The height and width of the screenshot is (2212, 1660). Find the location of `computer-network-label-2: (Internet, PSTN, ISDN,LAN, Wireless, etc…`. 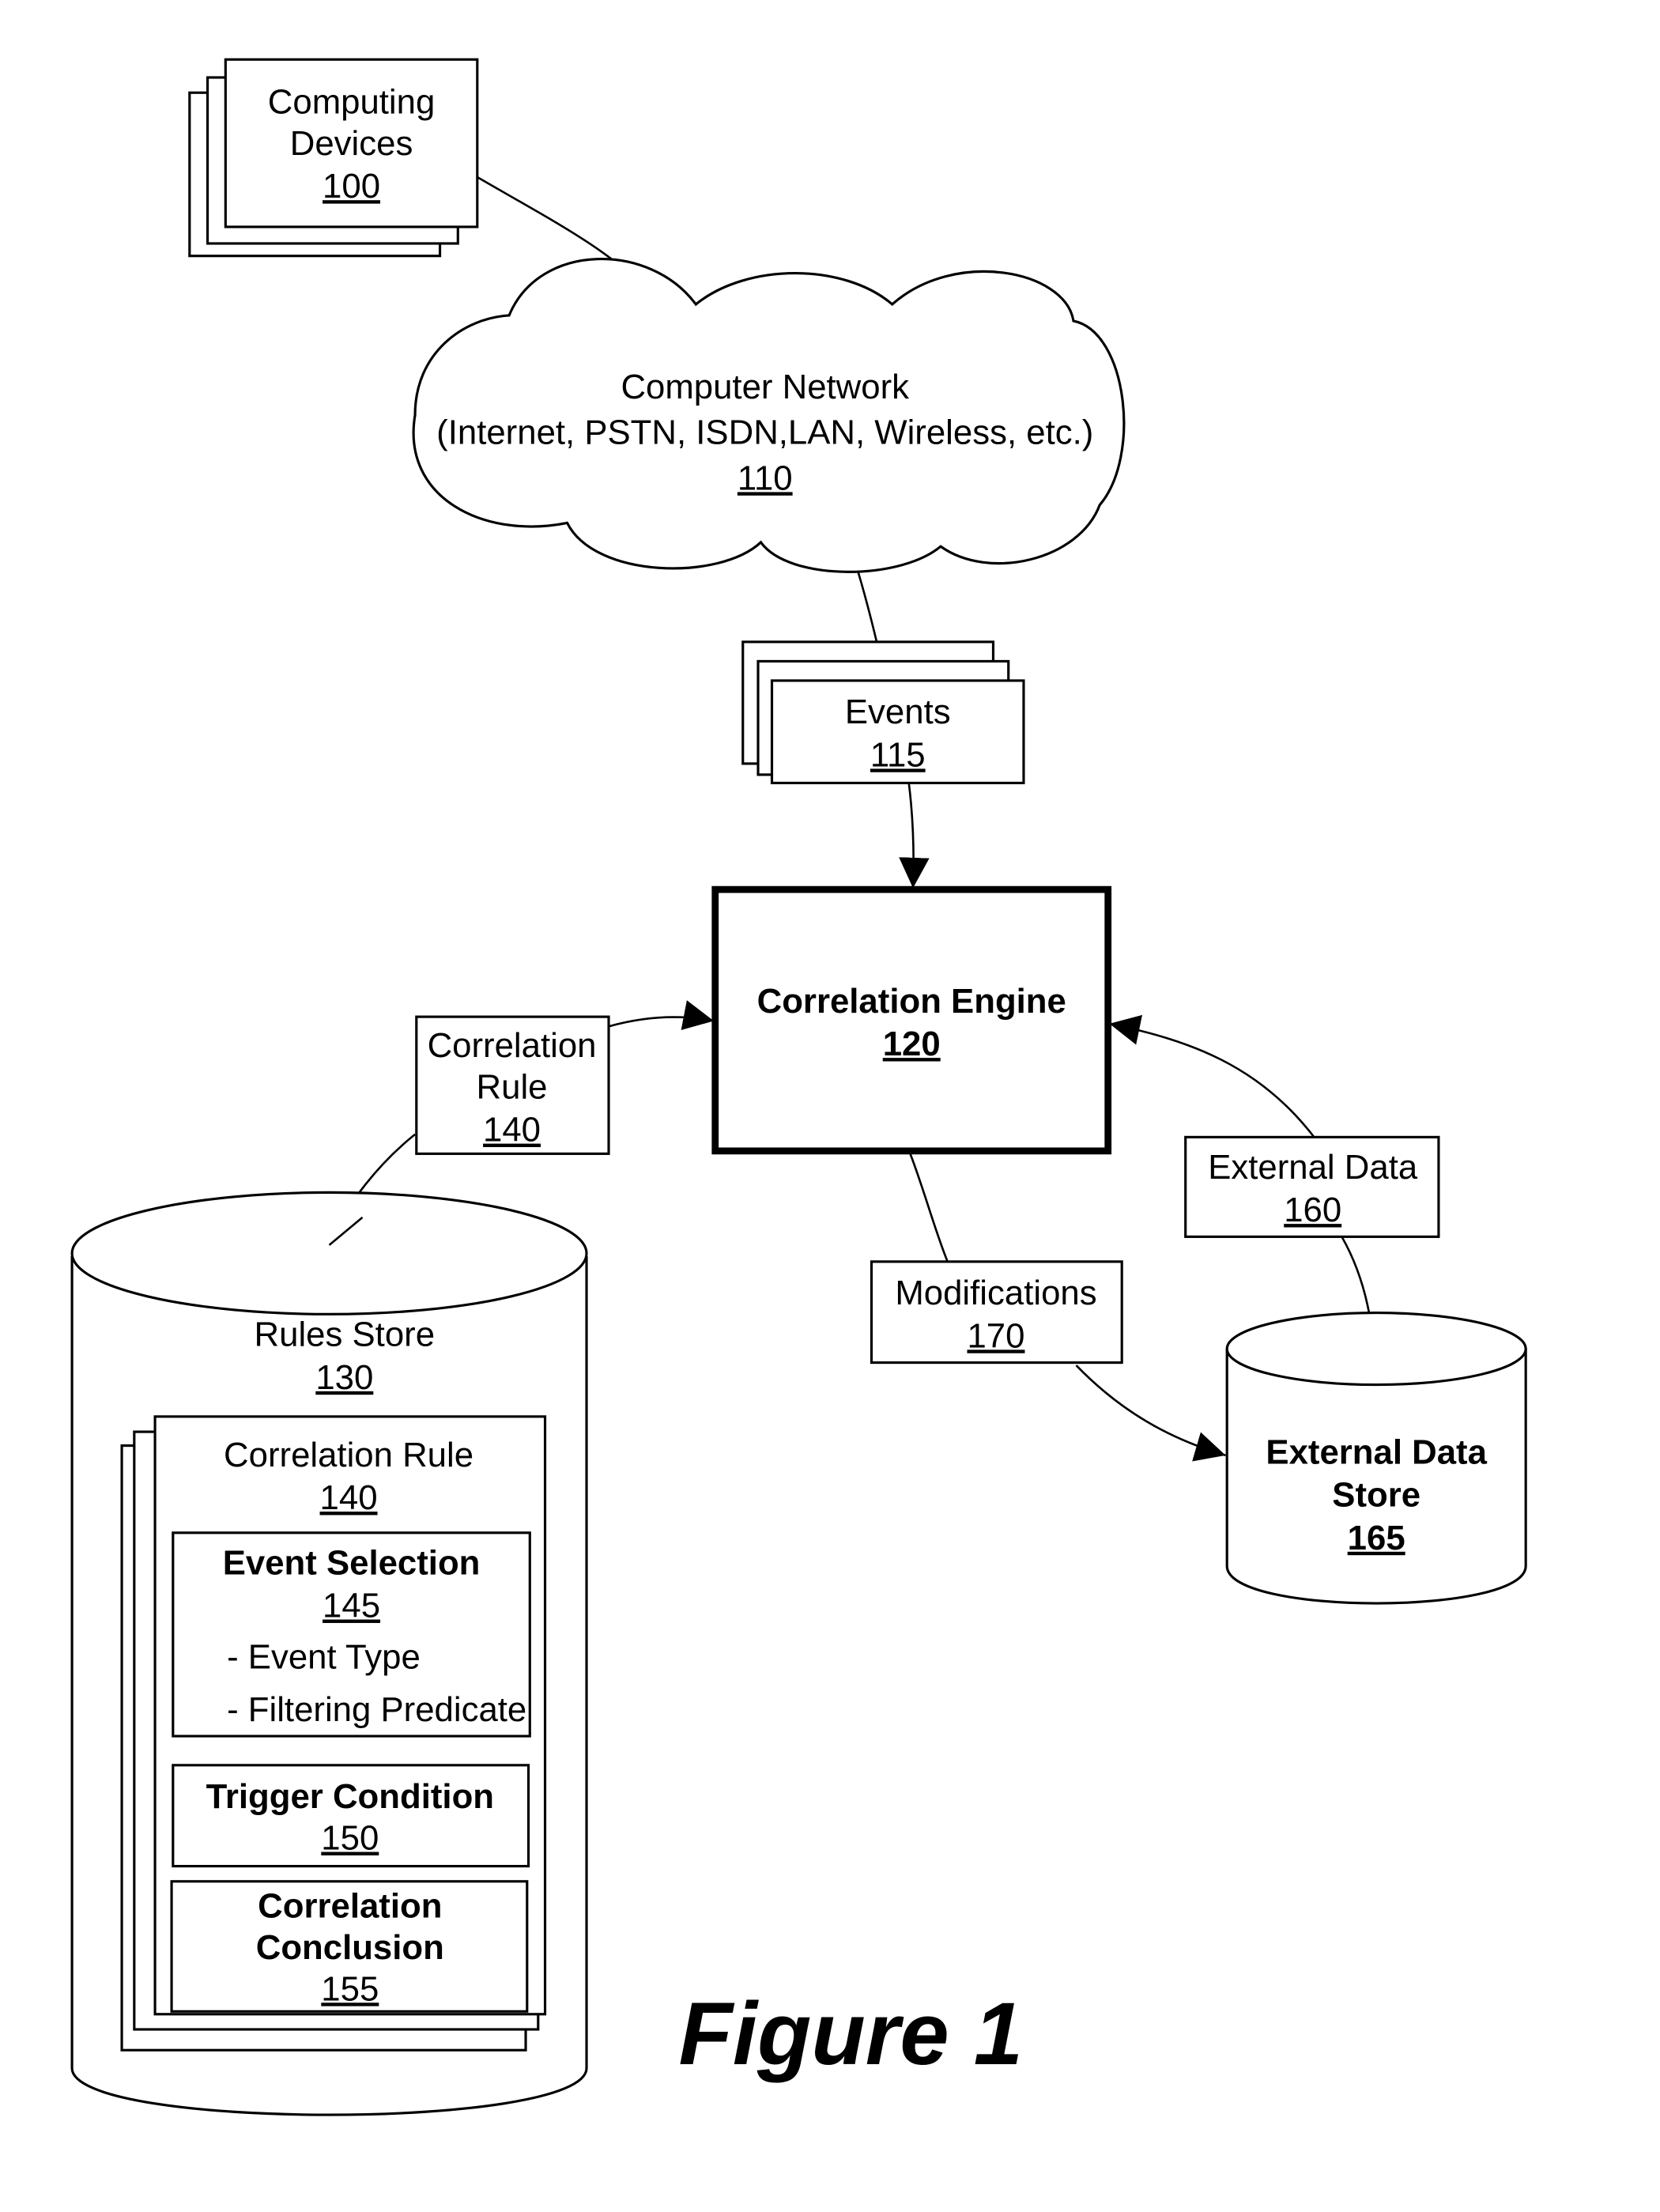

computer-network-label-2: (Internet, PSTN, ISDN,LAN, Wireless, etc… is located at coordinates (764, 432).